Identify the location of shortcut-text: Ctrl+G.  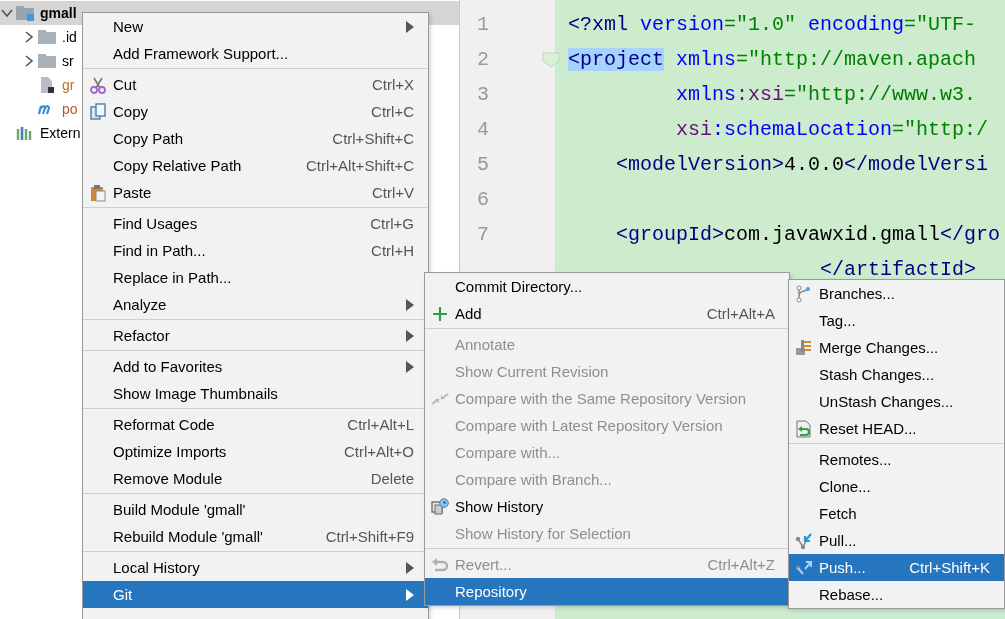
(392, 223).